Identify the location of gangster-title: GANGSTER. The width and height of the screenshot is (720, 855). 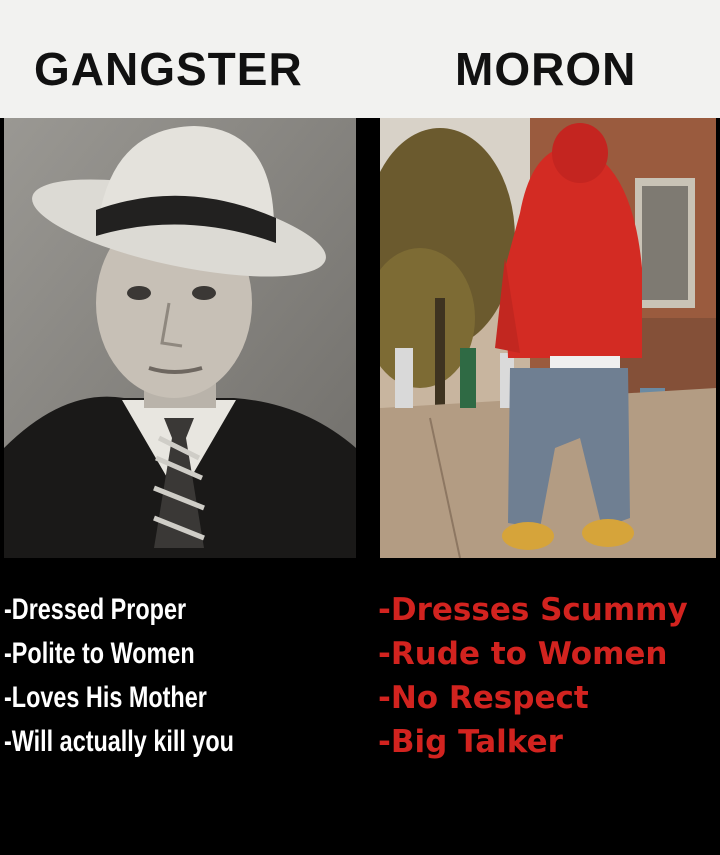
(168, 69).